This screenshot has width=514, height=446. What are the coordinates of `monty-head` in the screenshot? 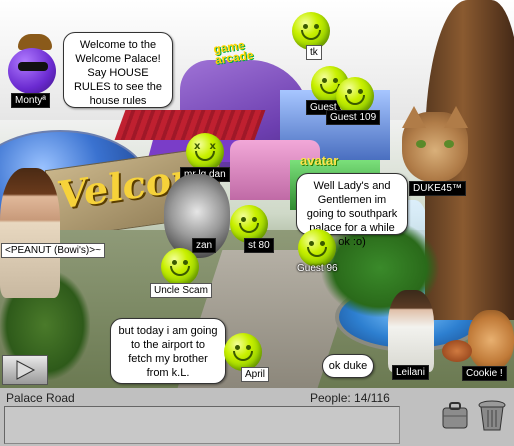 It's located at (32, 71).